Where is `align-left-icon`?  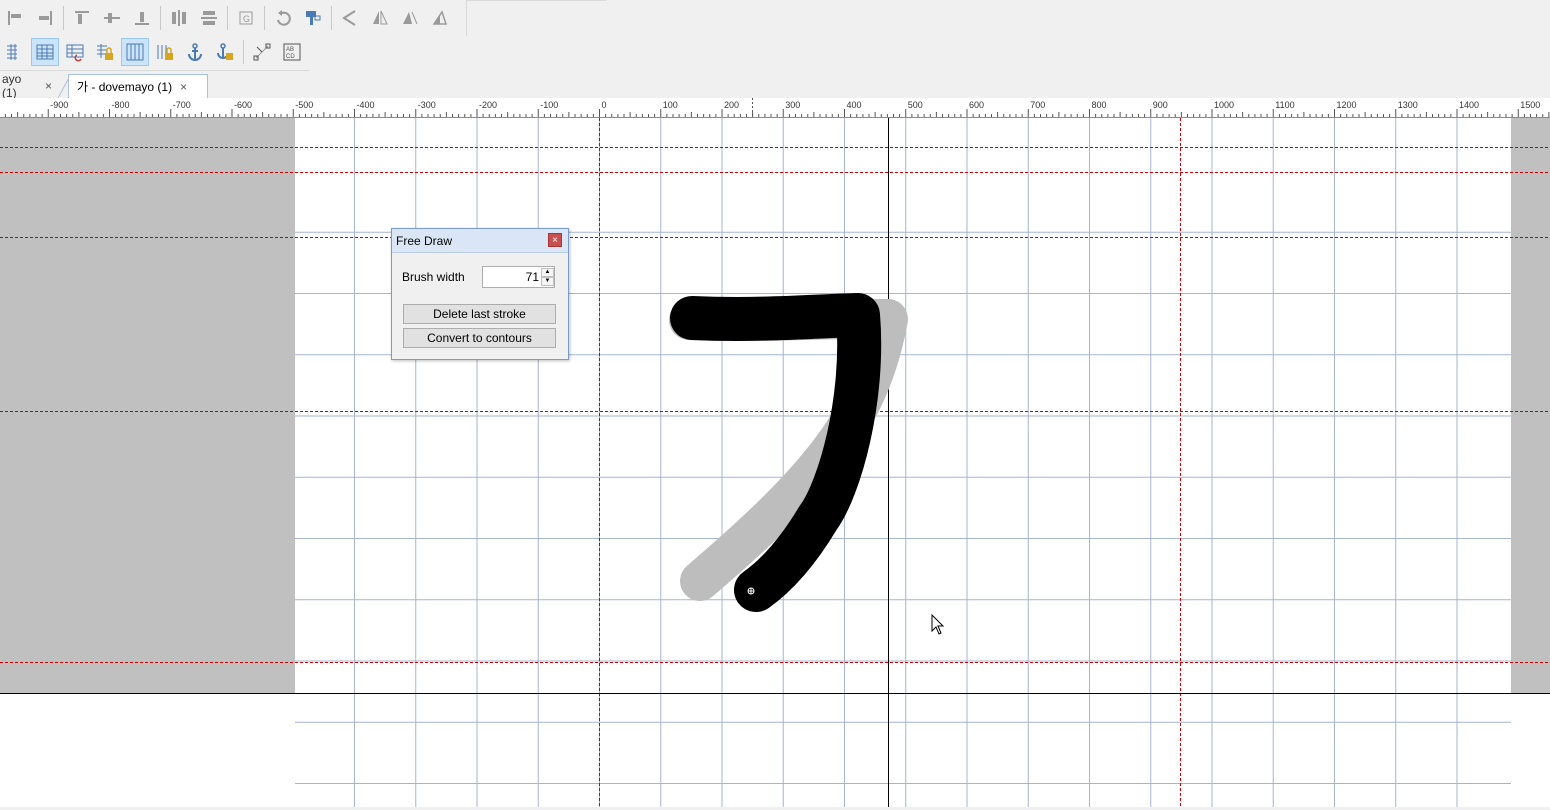 align-left-icon is located at coordinates (15, 18).